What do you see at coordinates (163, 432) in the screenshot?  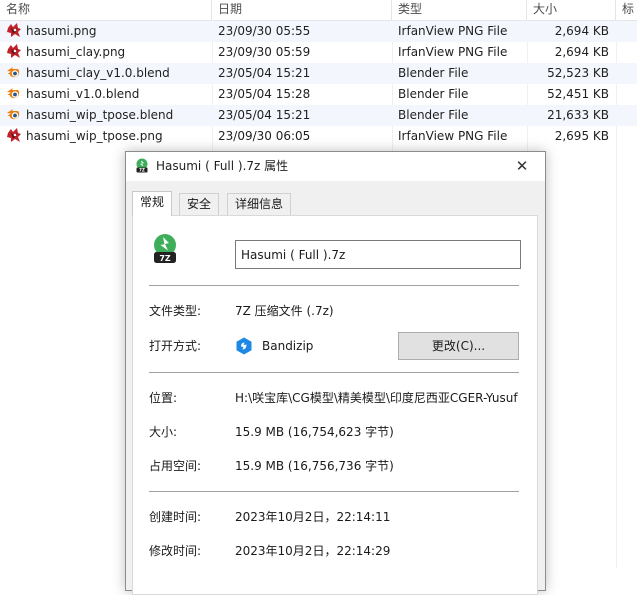 I see `size-label: 大小:` at bounding box center [163, 432].